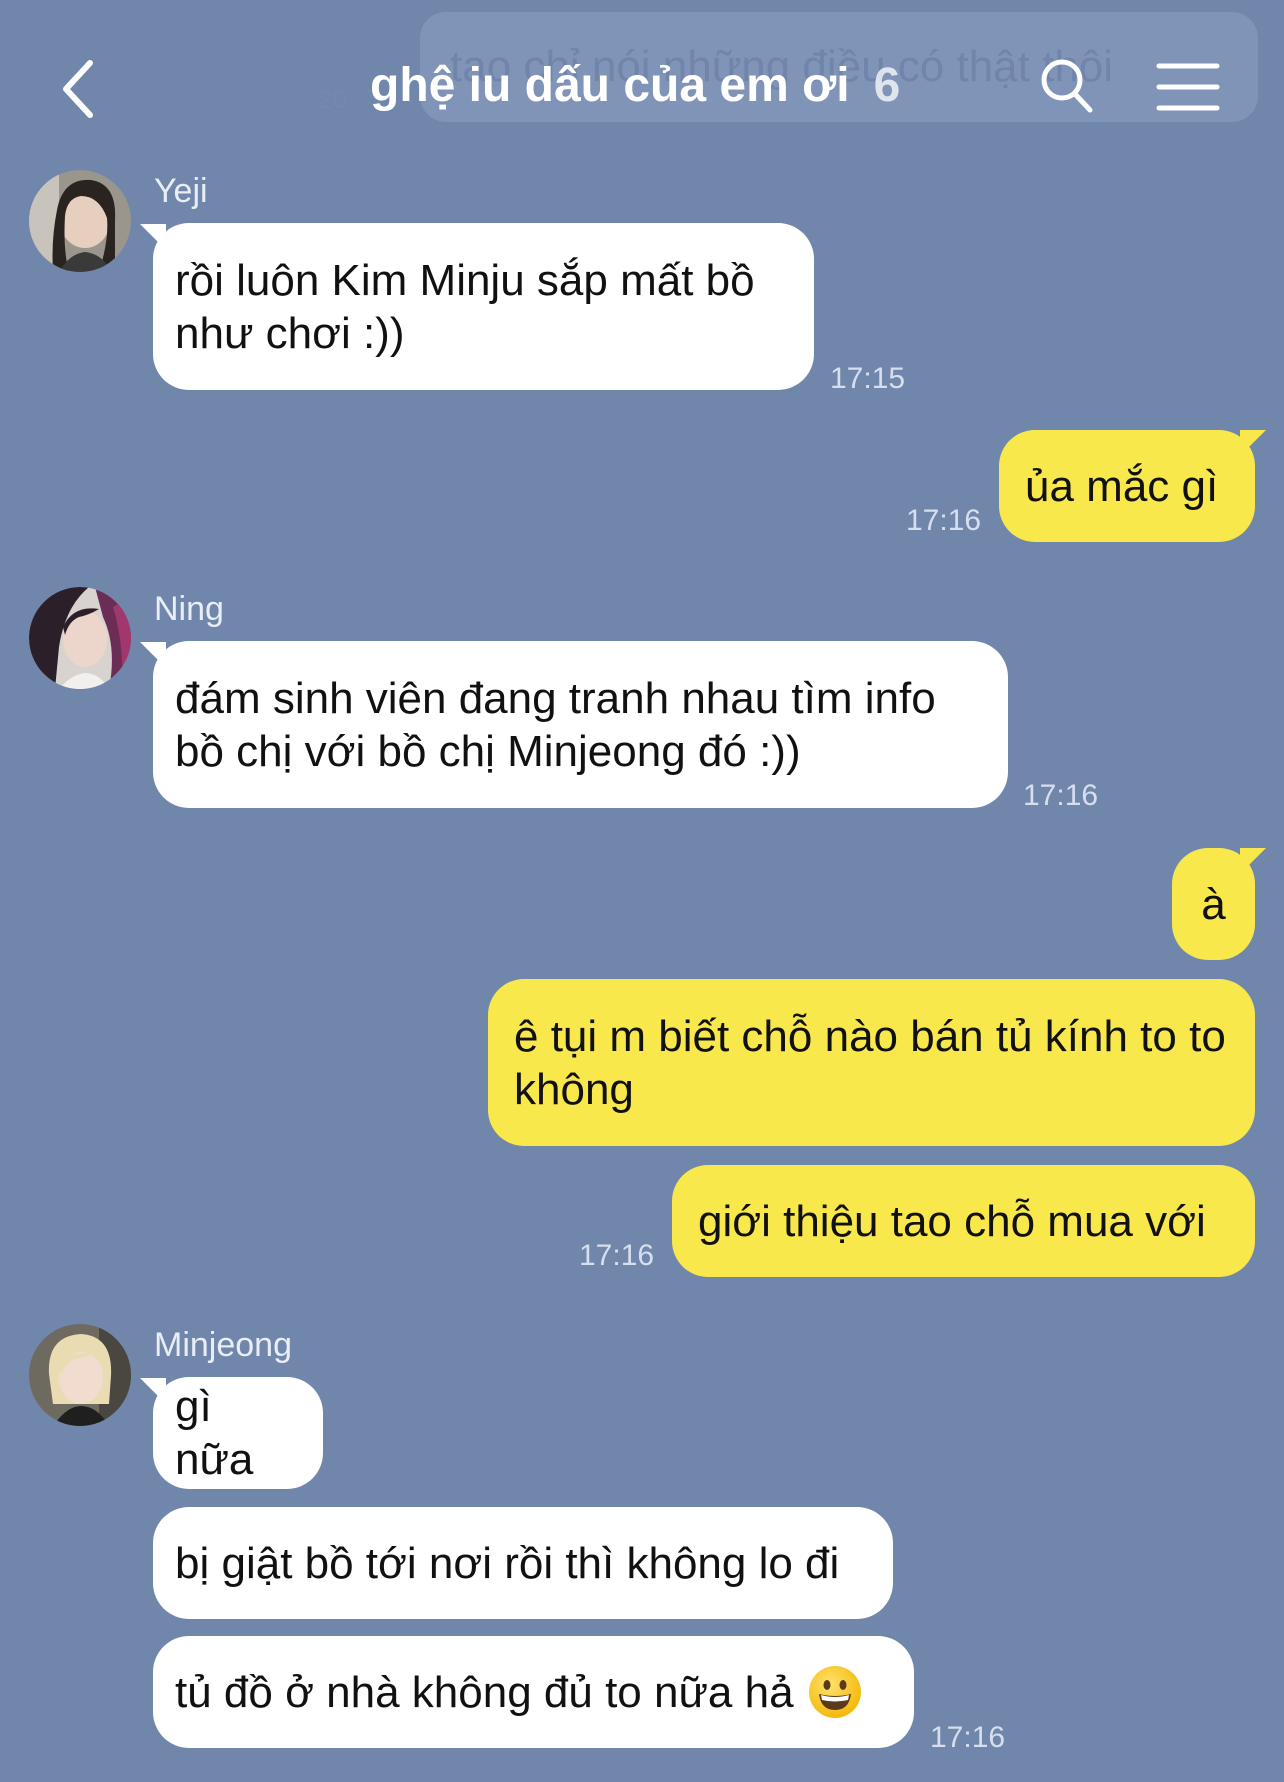 Image resolution: width=1284 pixels, height=1782 pixels. I want to click on message-bubble: bị giật bồ tới nơi rồi thì không lo đi, so click(523, 1563).